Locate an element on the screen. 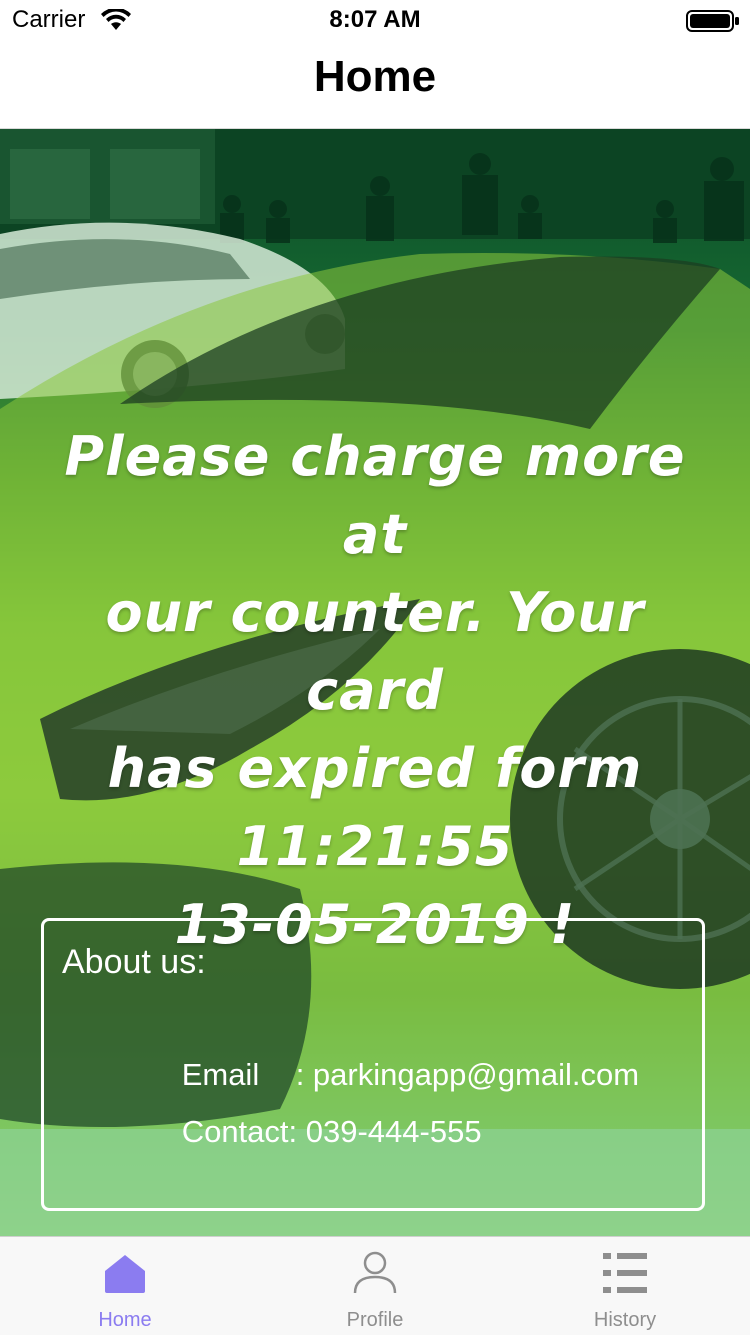  status-time: 8:07 AM is located at coordinates (375, 19).